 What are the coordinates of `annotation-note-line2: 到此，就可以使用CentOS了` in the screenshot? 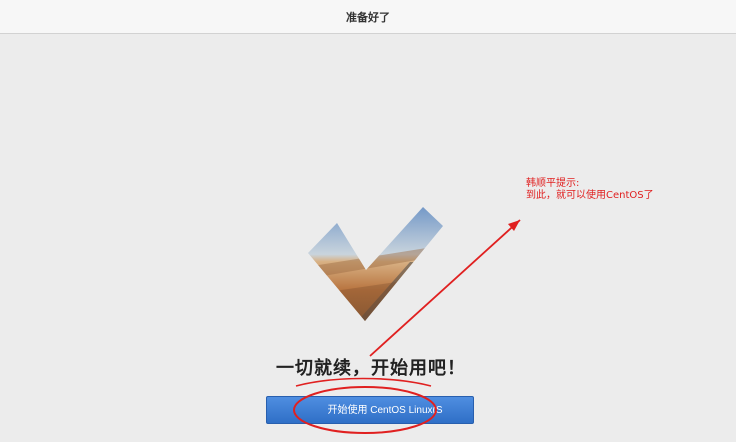 It's located at (590, 195).